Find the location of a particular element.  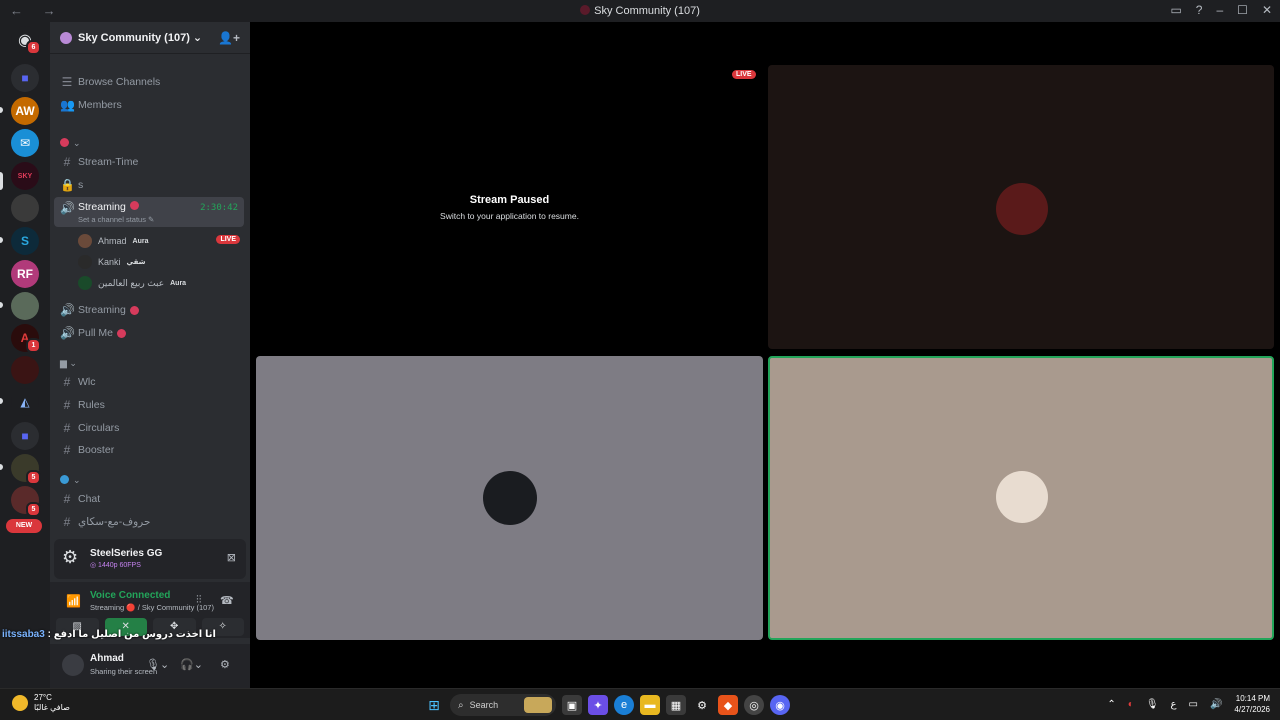

invite-people-icon: 👤+ is located at coordinates (229, 38).